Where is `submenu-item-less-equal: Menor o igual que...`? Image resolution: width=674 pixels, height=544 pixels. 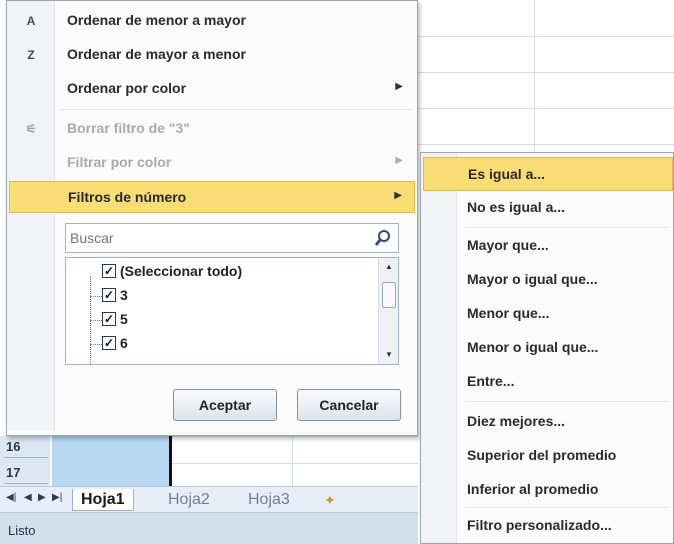 submenu-item-less-equal: Menor o igual que... is located at coordinates (548, 348).